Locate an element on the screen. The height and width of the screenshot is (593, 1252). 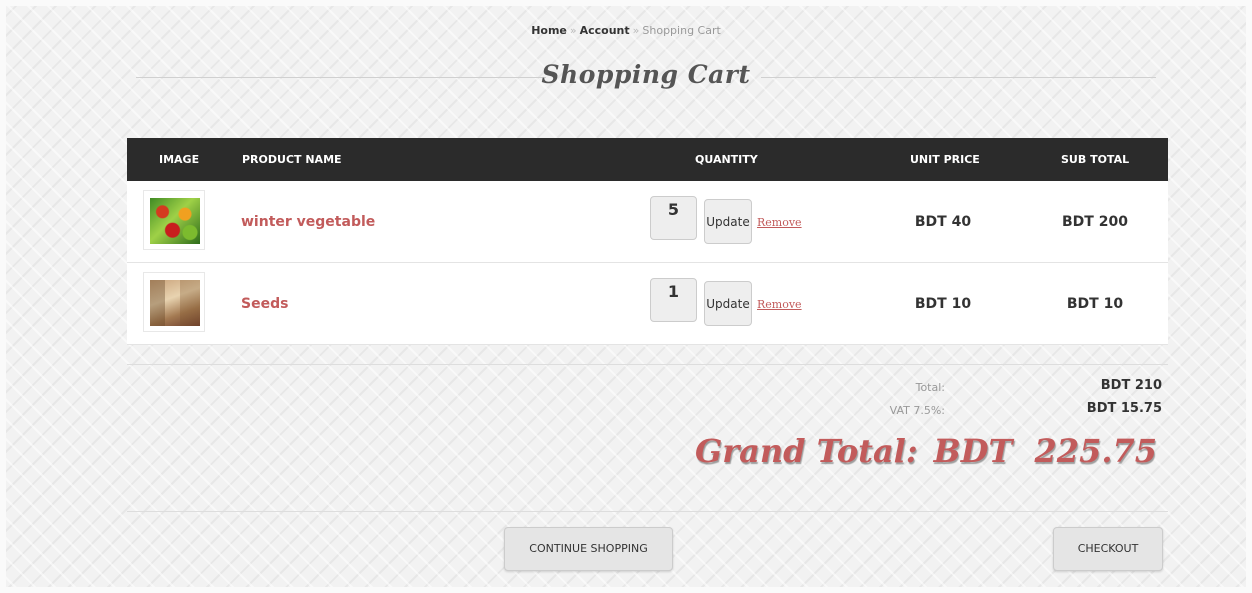
header-unit-price: UNIT PRICE is located at coordinates (945, 159).